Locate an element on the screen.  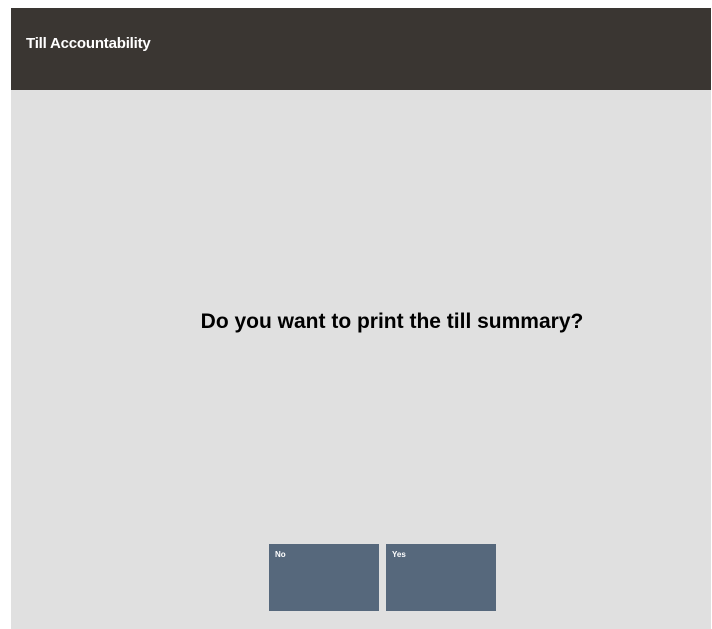
no-button-label: No is located at coordinates (280, 554).